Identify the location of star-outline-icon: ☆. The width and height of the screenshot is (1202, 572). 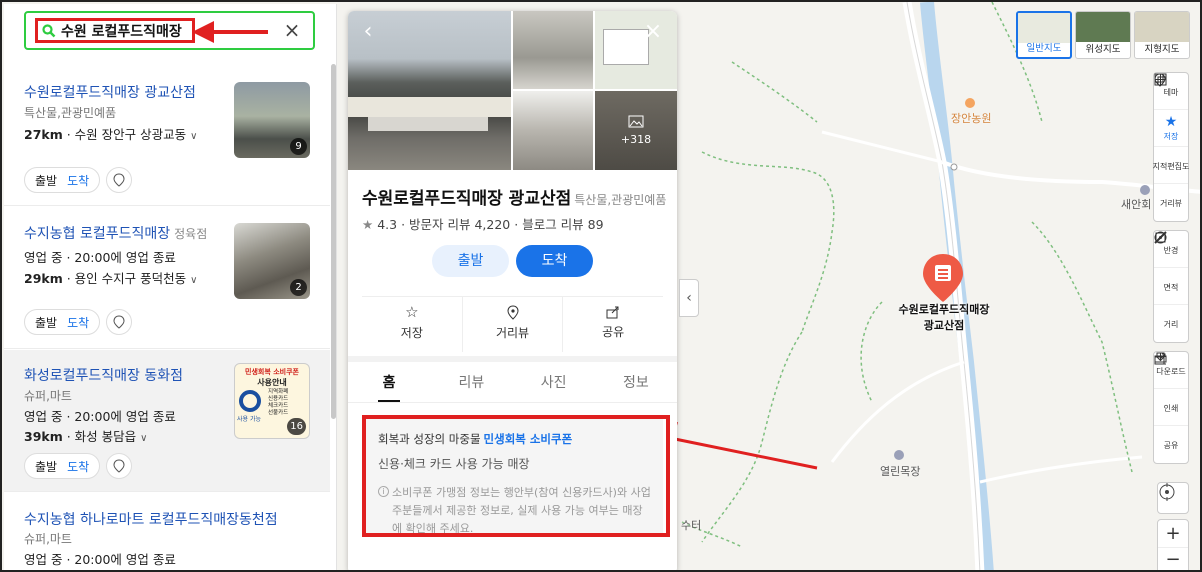
(412, 312).